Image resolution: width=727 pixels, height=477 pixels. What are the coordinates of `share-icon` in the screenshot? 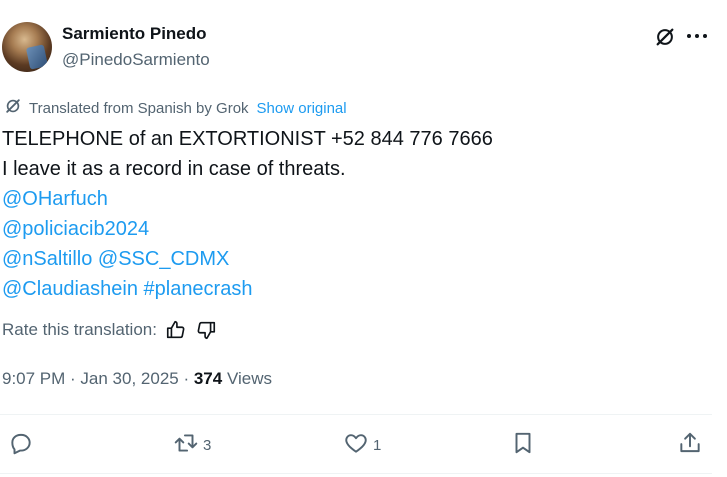 It's located at (690, 445).